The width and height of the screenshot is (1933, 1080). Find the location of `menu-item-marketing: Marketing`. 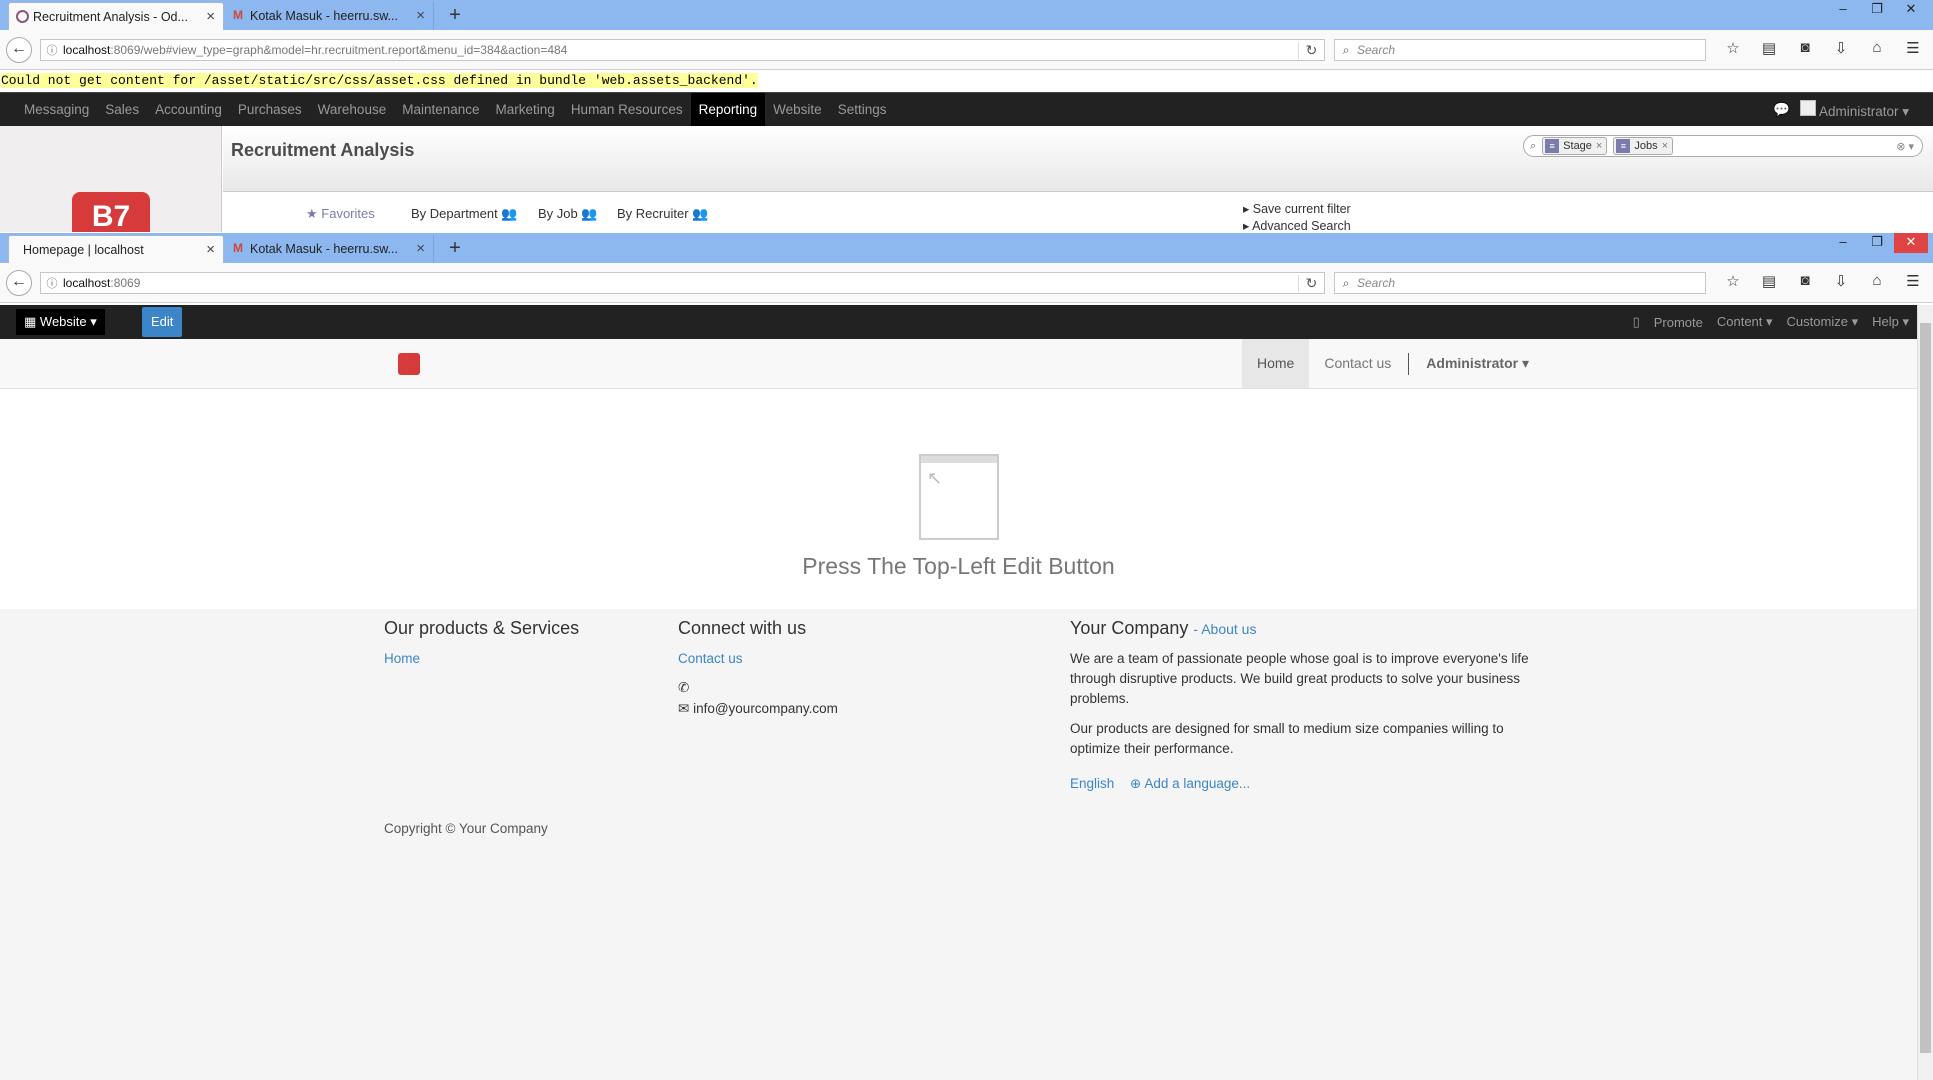

menu-item-marketing: Marketing is located at coordinates (525, 110).